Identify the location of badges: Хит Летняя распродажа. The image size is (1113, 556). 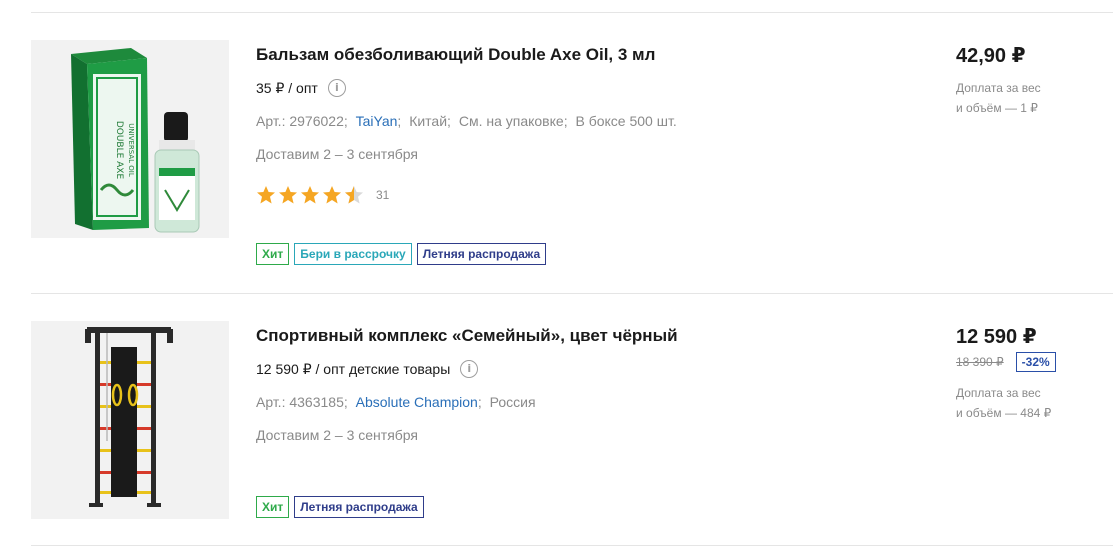
(342, 507).